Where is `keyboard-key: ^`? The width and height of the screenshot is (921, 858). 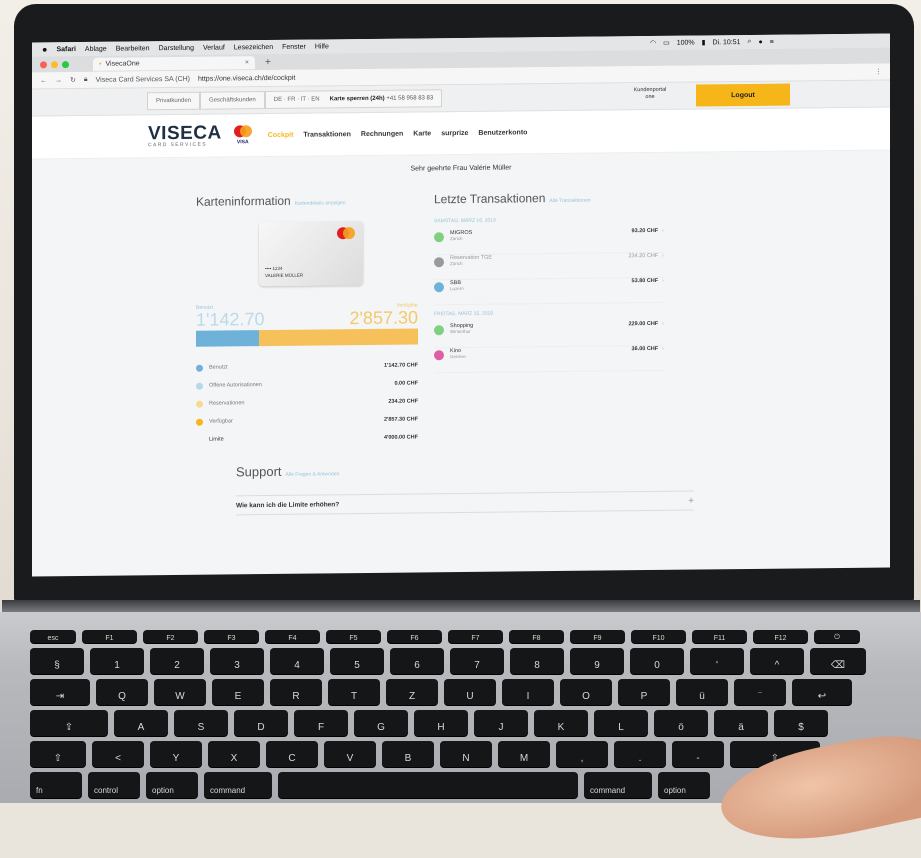
keyboard-key: ^ is located at coordinates (777, 661).